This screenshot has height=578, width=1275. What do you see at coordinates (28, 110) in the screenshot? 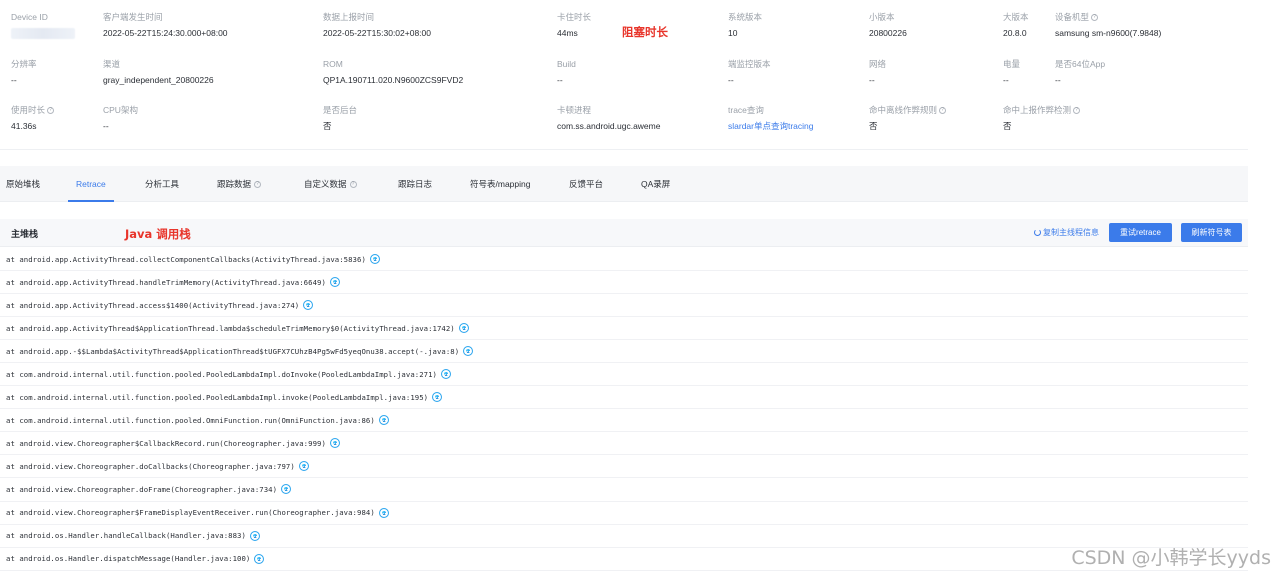
I see `info-label: 使用时长` at bounding box center [28, 110].